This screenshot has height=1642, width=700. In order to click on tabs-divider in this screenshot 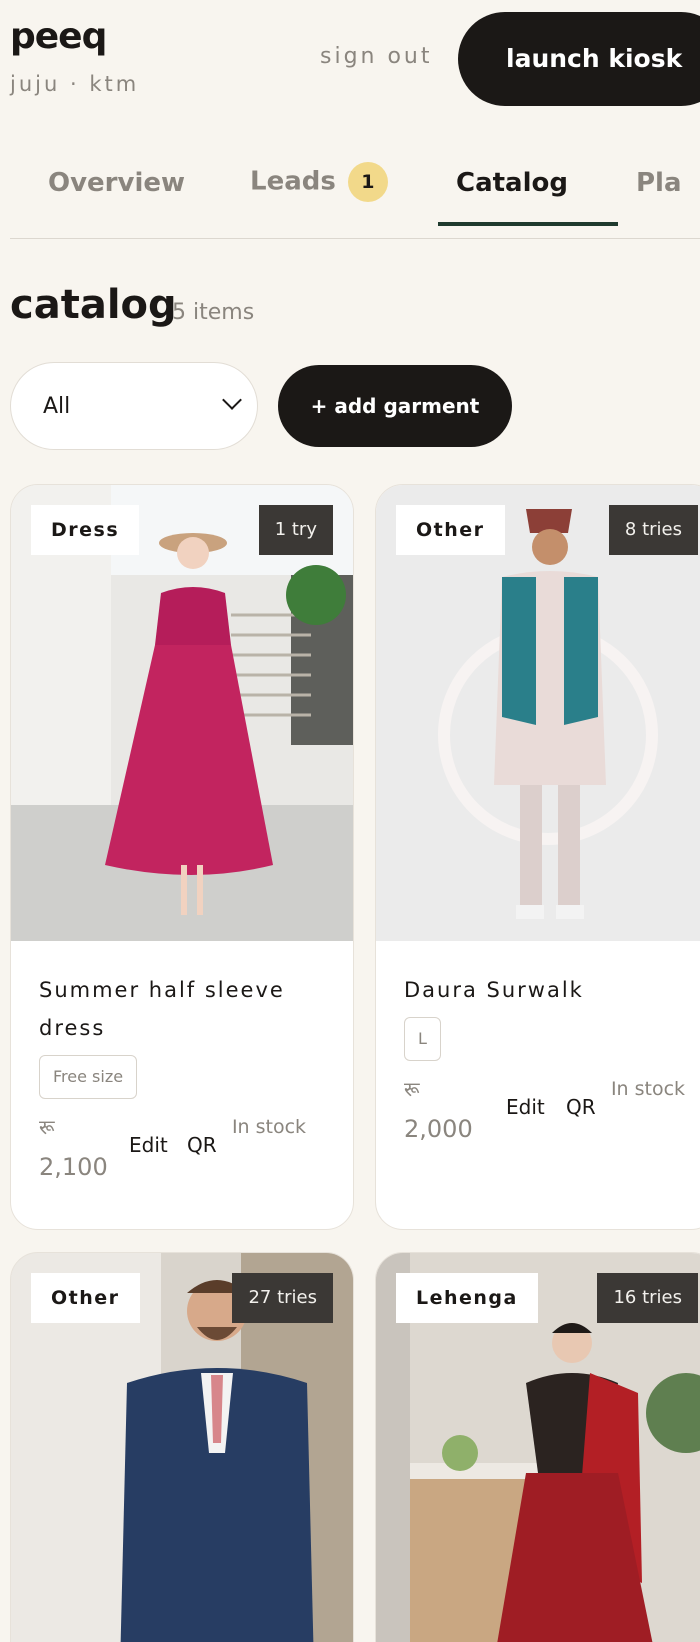, I will do `click(355, 238)`.